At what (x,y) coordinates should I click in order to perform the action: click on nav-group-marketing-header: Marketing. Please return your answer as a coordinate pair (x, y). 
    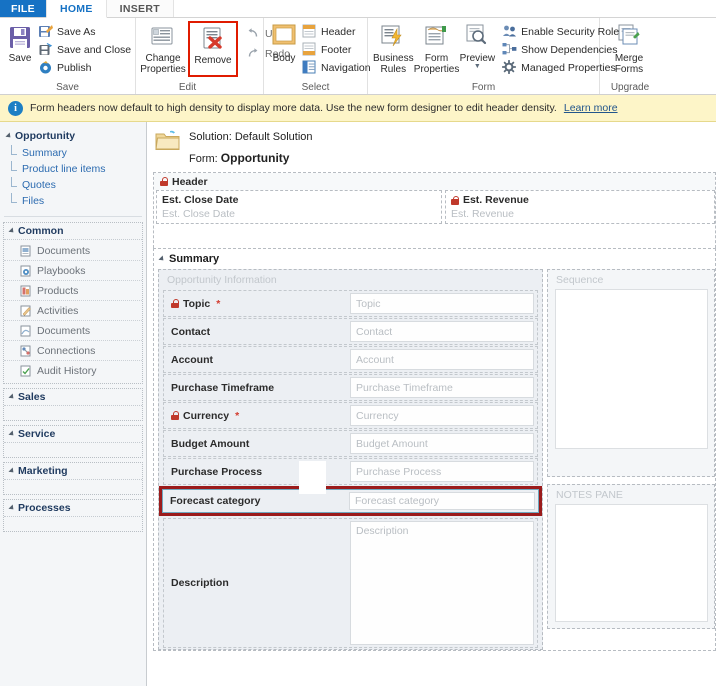
    Looking at the image, I should click on (73, 471).